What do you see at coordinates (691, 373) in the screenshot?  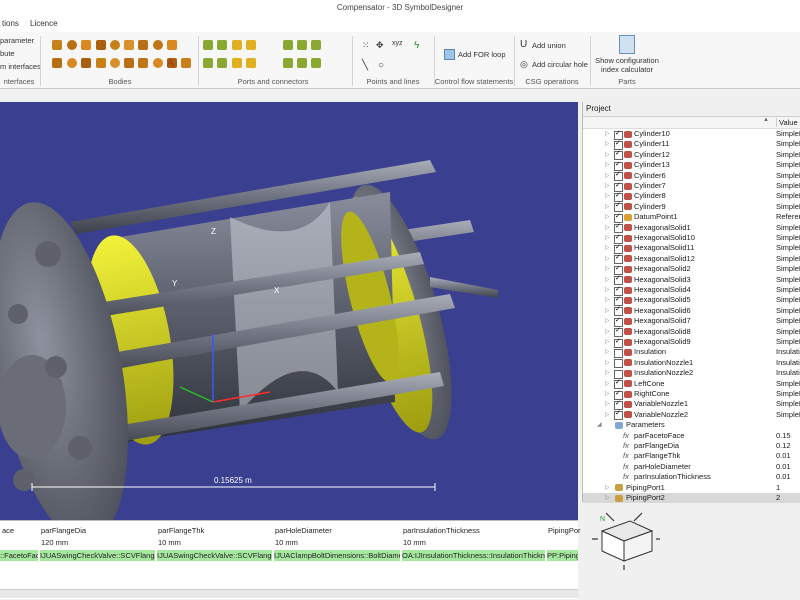 I see `tree-item-insulationnozzle2: ▷ InsulationNozzle2 Insulatio` at bounding box center [691, 373].